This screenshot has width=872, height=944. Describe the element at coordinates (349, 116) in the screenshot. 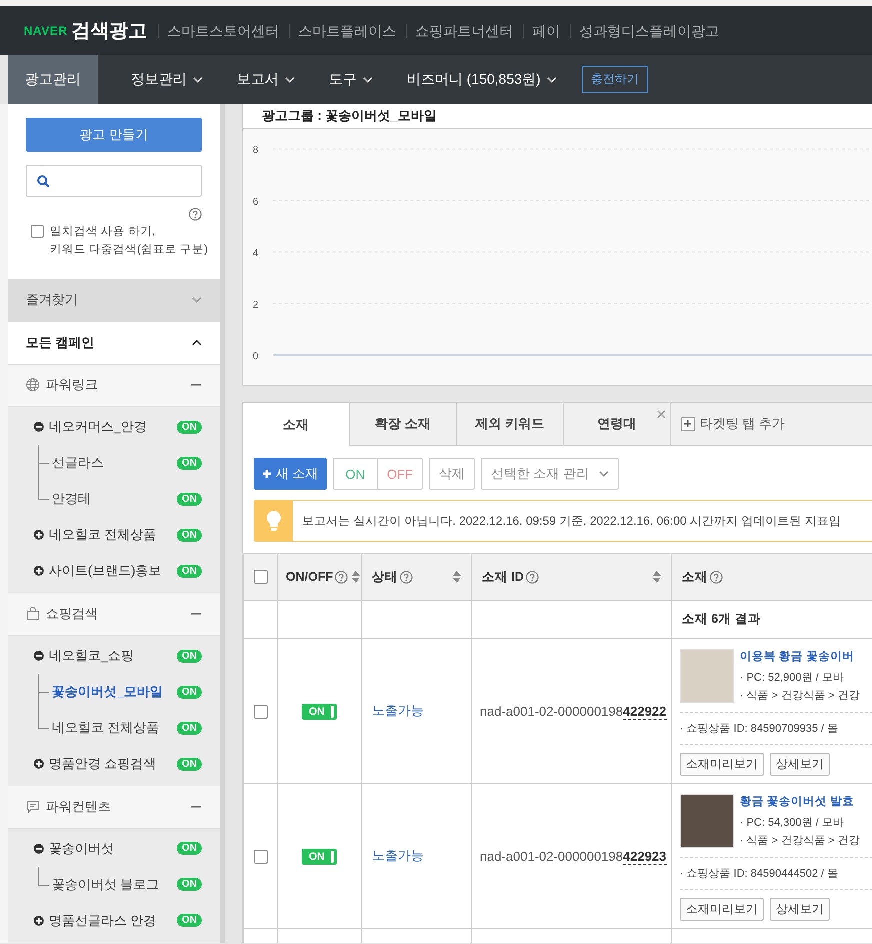

I see `chart-title: 광고그룹 : 꽃송이버섯_모바일` at that location.